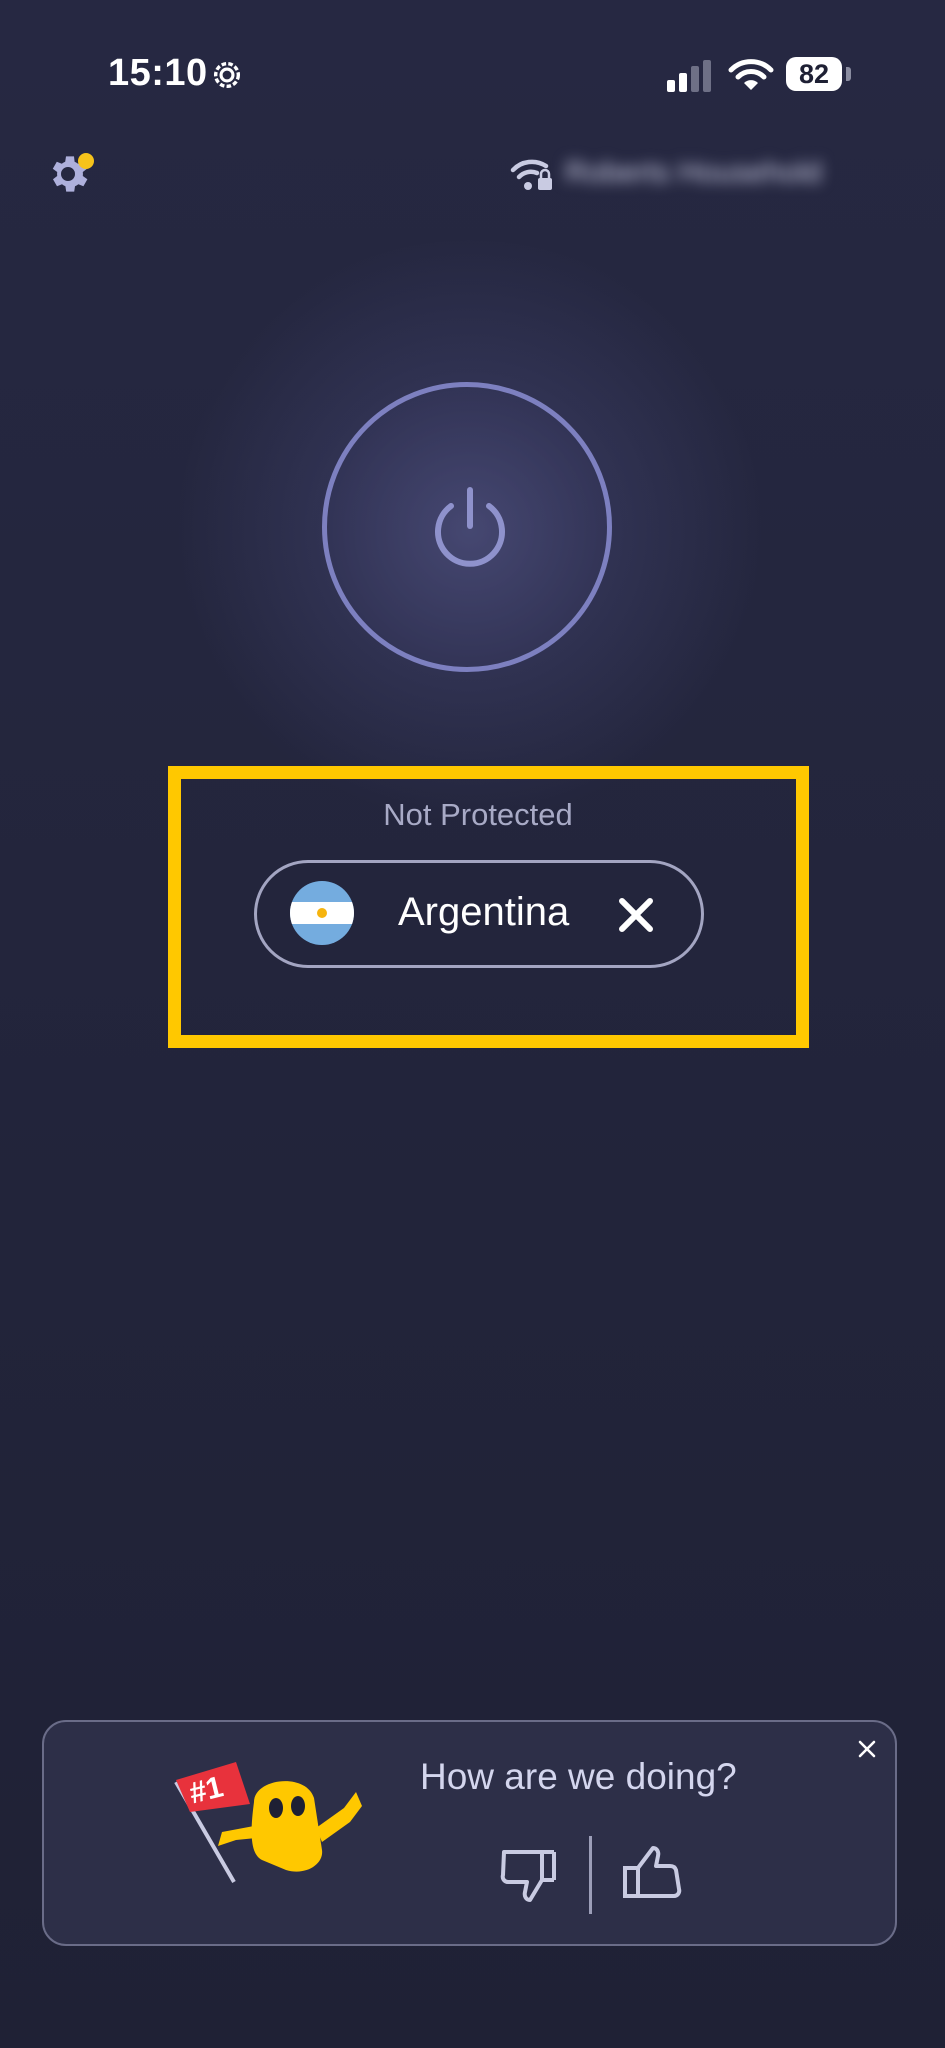 The width and height of the screenshot is (945, 2048). Describe the element at coordinates (652, 1874) in the screenshot. I see `thumbs-up-icon` at that location.